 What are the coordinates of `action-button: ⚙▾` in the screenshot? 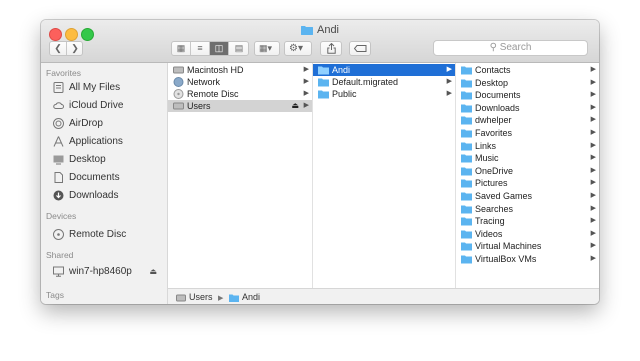 It's located at (298, 48).